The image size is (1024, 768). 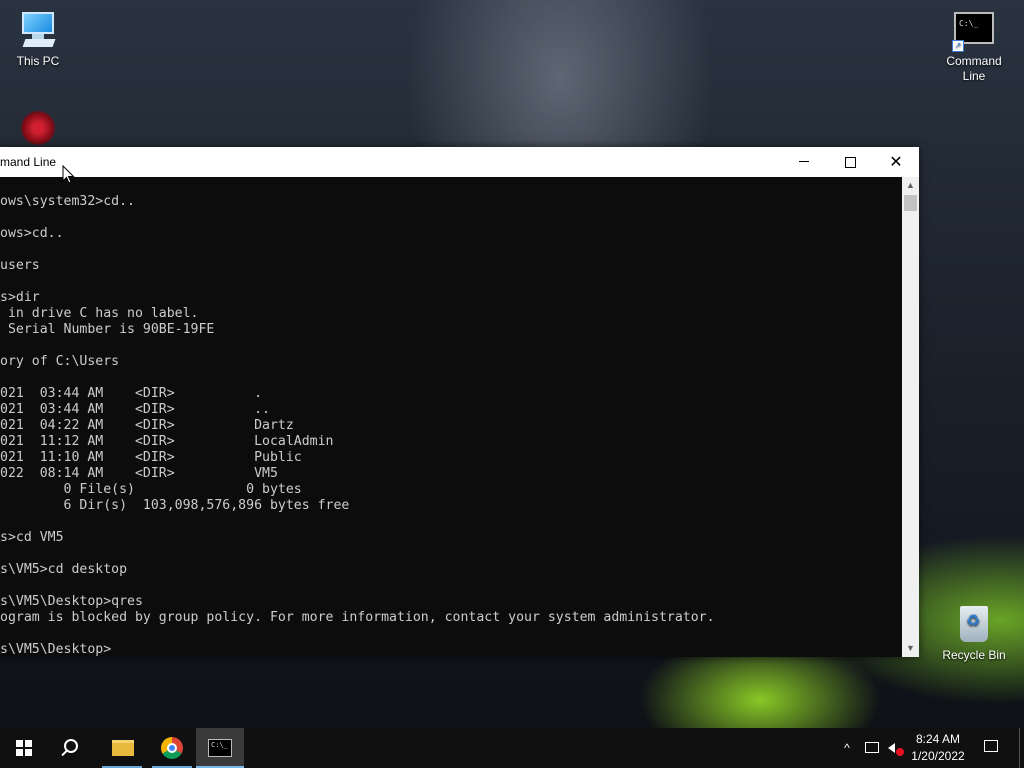 I want to click on desktop-icon-label: Recycle Bin, so click(x=974, y=655).